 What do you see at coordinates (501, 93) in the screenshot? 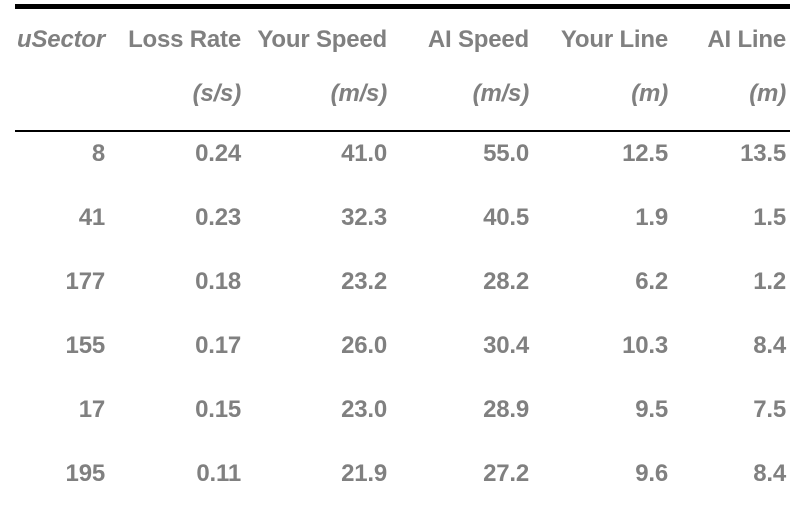
I see `column-unit-ai-speed: (m/s)` at bounding box center [501, 93].